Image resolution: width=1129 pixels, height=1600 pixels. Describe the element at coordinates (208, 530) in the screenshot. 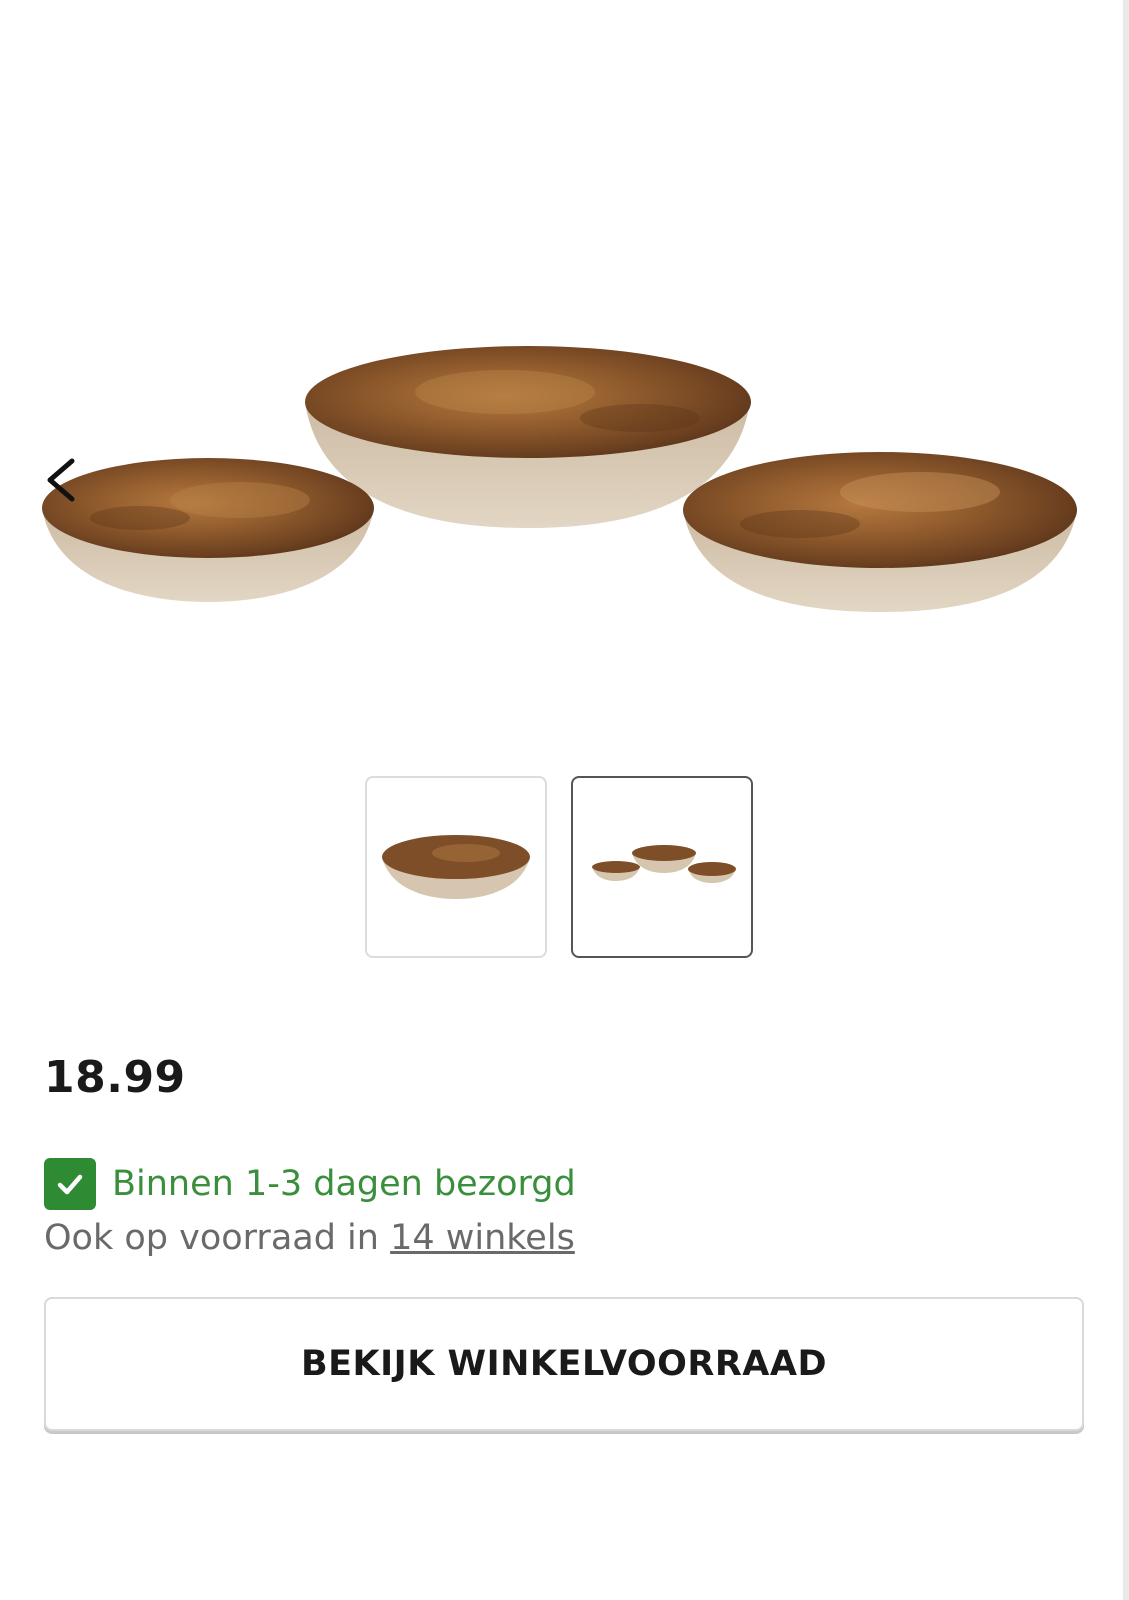

I see `bowl-small-left` at that location.